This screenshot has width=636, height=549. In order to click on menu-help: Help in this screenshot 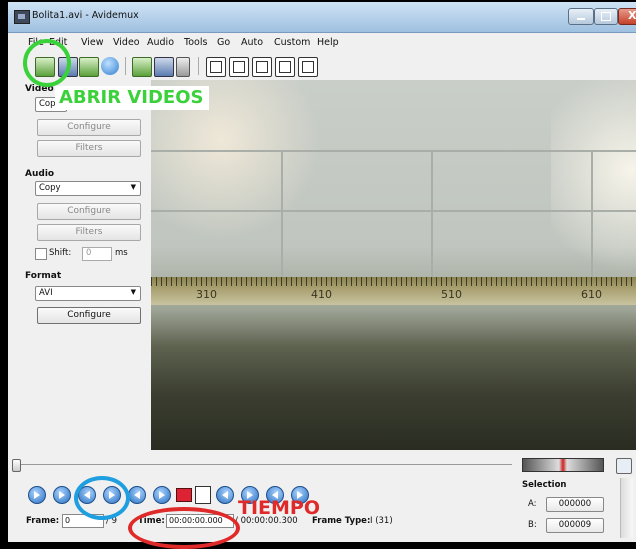, I will do `click(328, 42)`.